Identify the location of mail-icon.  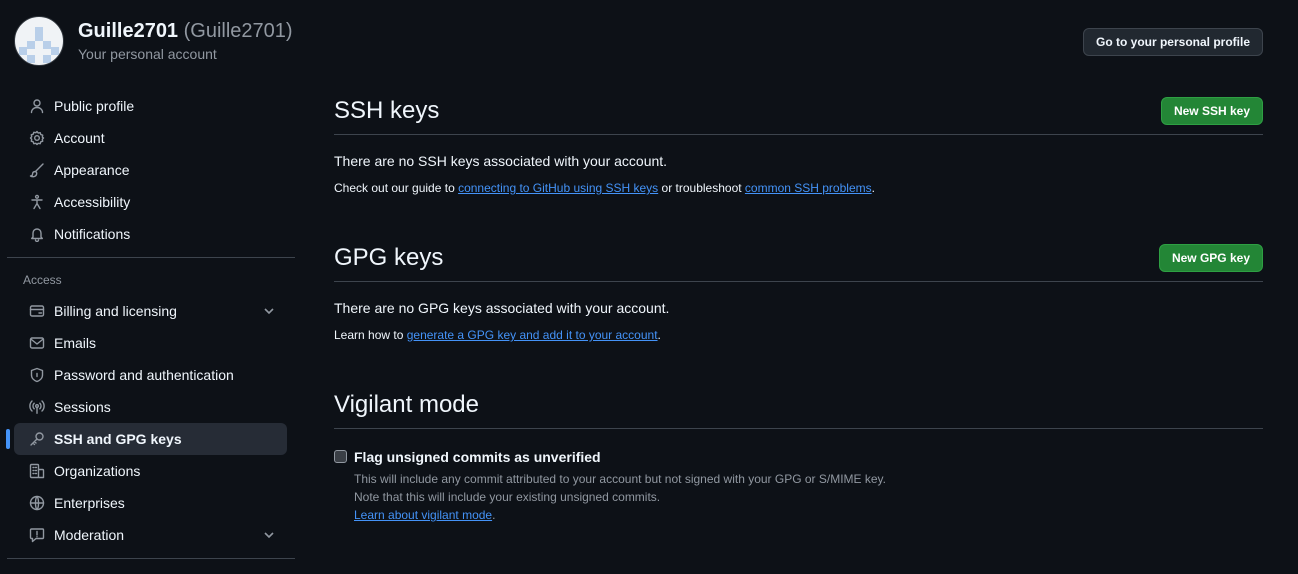
(37, 343).